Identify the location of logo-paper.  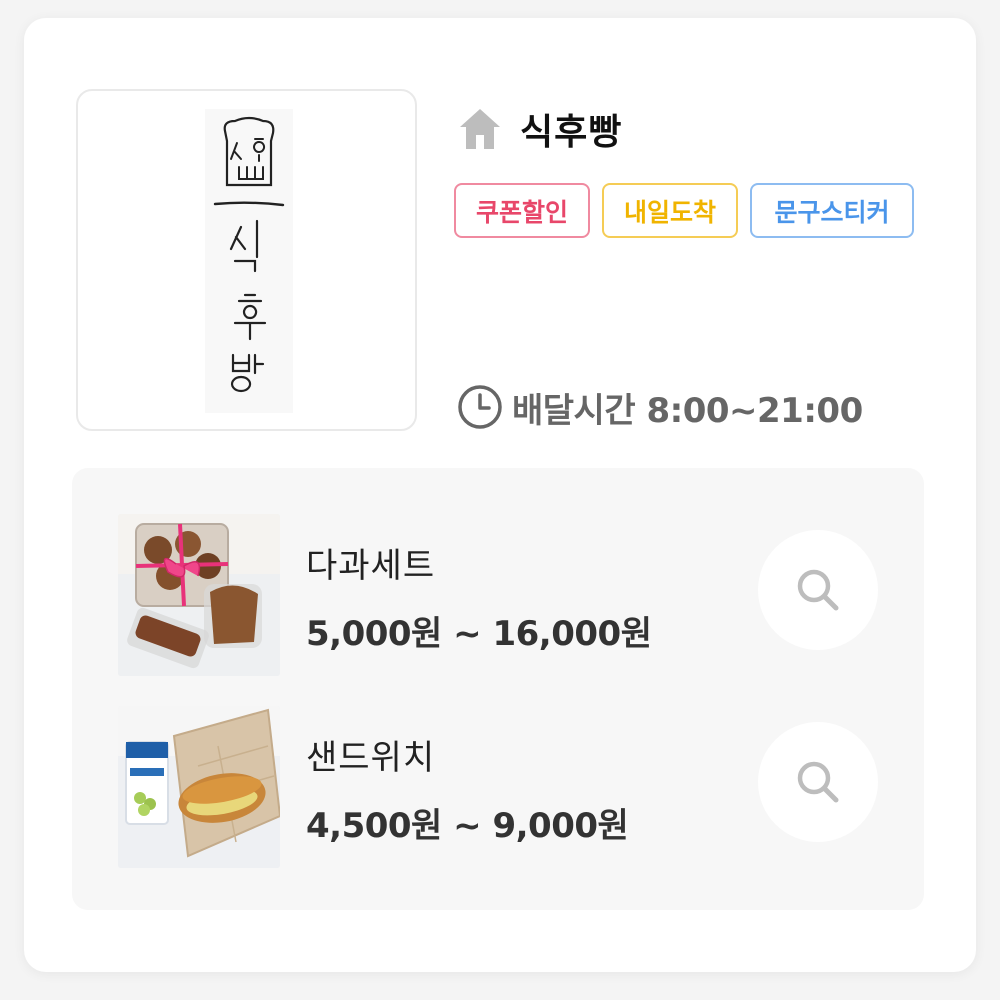
(249, 261).